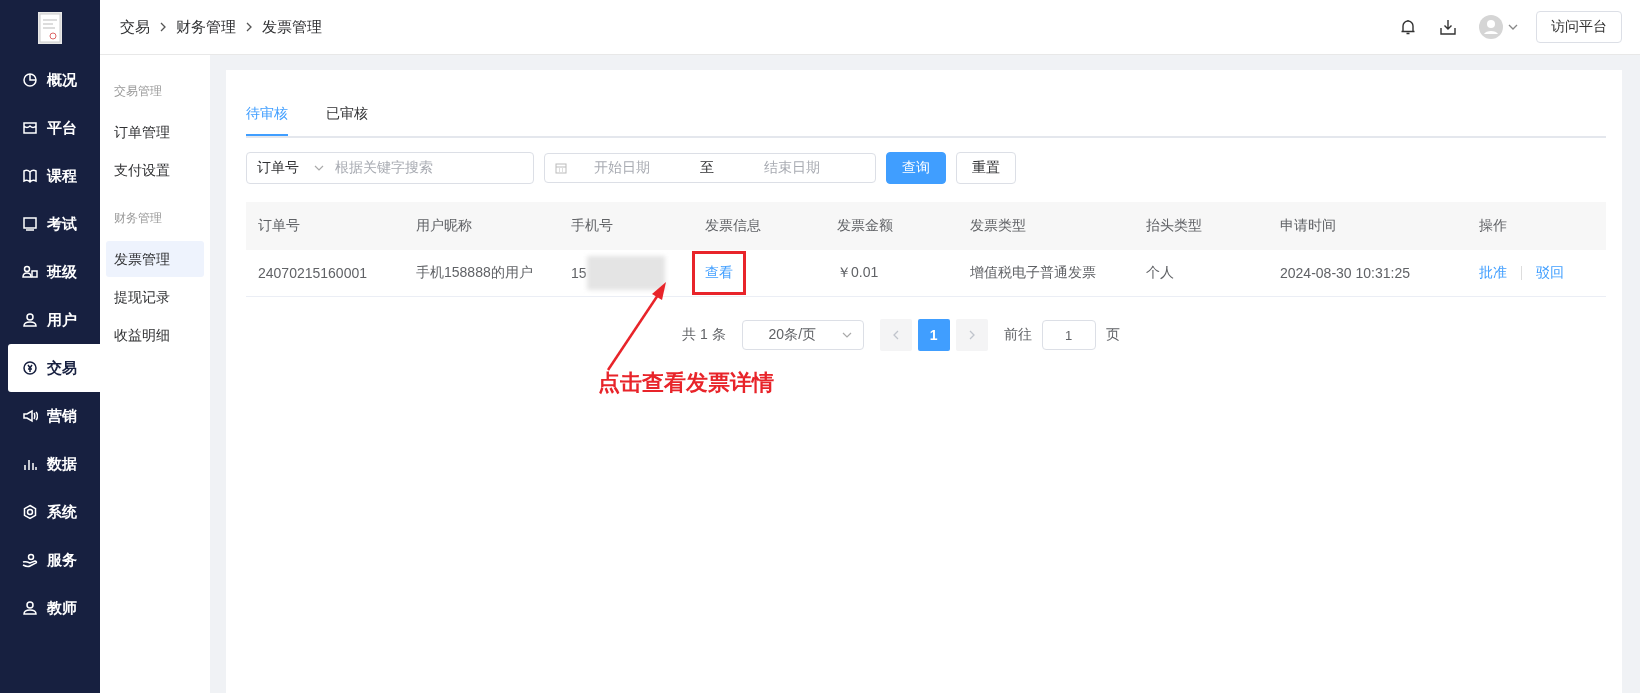  Describe the element at coordinates (707, 168) in the screenshot. I see `range-separator: 至` at that location.